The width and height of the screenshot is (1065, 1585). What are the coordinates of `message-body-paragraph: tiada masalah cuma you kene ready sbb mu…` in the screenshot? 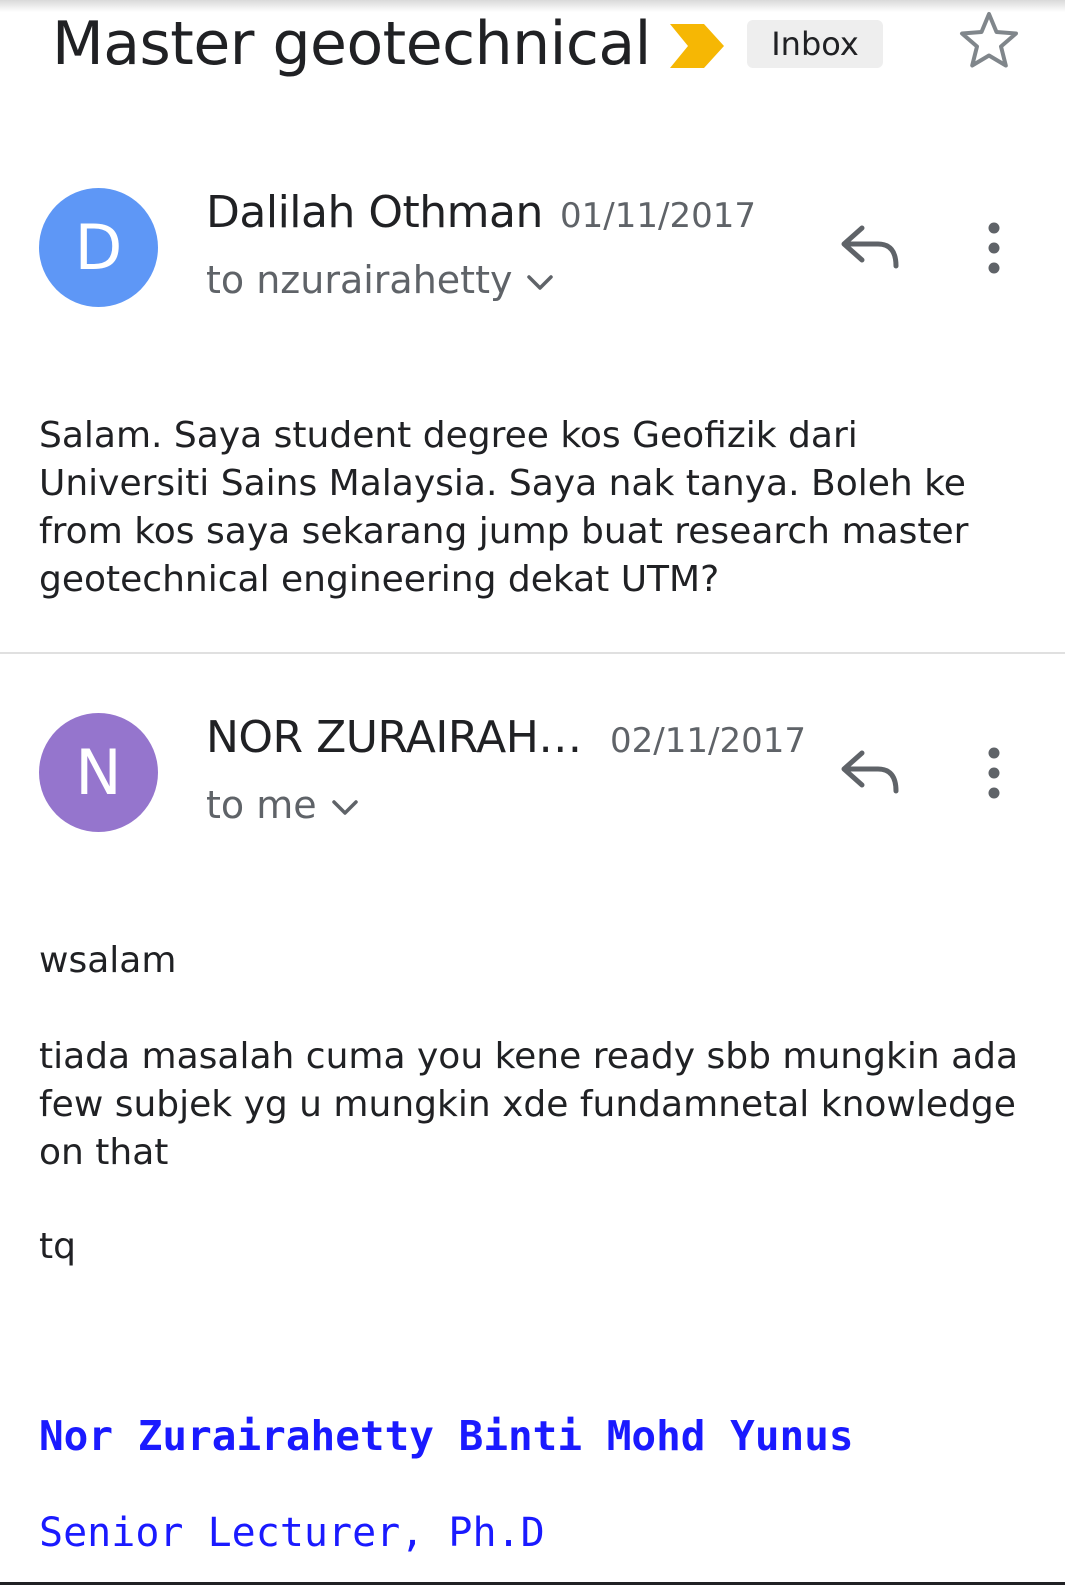 It's located at (529, 1104).